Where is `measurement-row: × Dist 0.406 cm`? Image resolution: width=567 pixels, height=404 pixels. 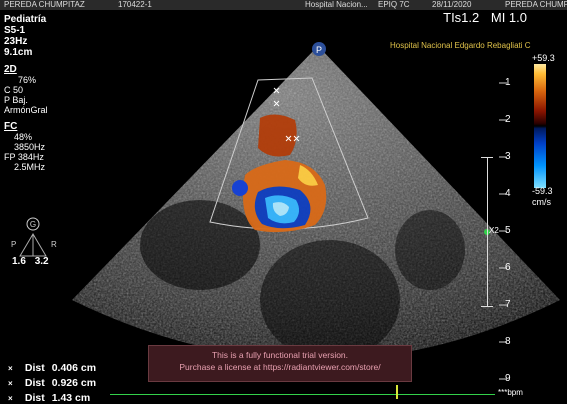 measurement-row: × Dist 0.406 cm is located at coordinates (52, 368).